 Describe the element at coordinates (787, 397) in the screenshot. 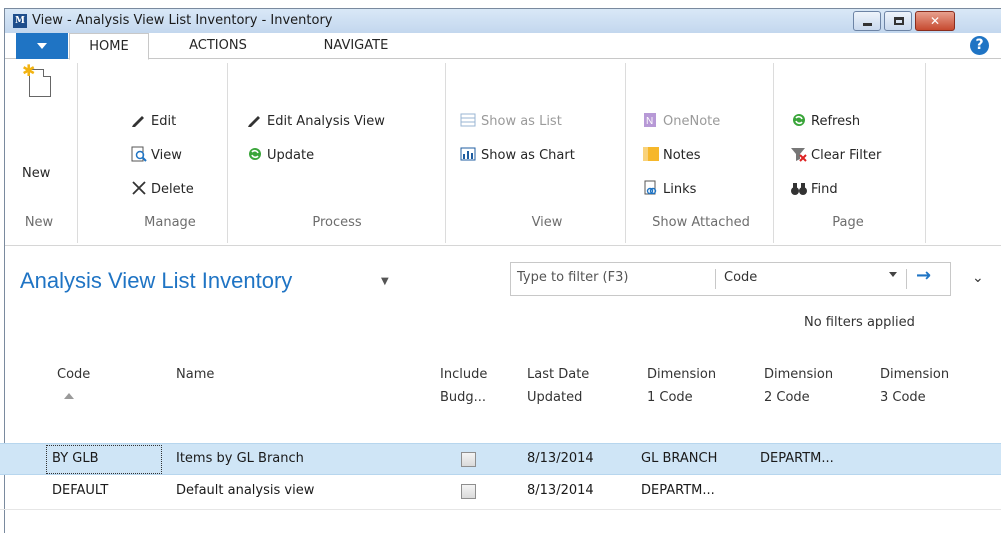

I see `header-line: 2 Code` at that location.